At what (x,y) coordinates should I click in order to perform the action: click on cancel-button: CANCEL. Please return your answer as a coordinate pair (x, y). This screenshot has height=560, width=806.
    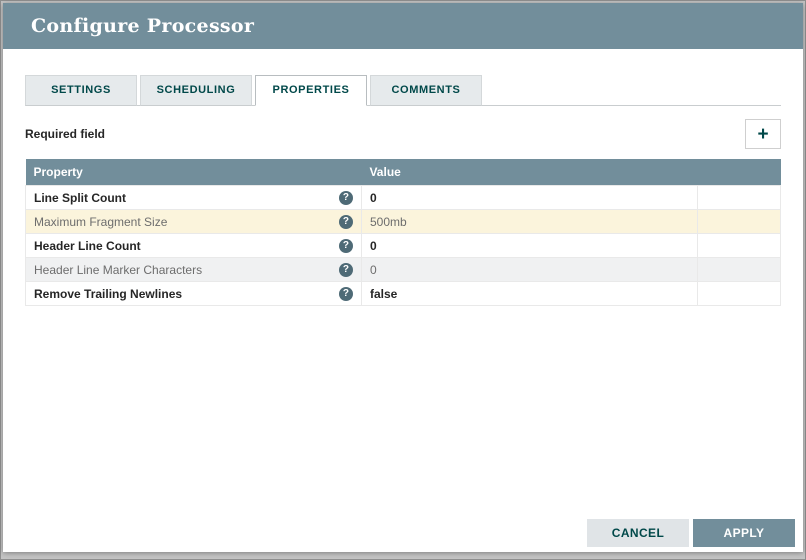
    Looking at the image, I should click on (638, 533).